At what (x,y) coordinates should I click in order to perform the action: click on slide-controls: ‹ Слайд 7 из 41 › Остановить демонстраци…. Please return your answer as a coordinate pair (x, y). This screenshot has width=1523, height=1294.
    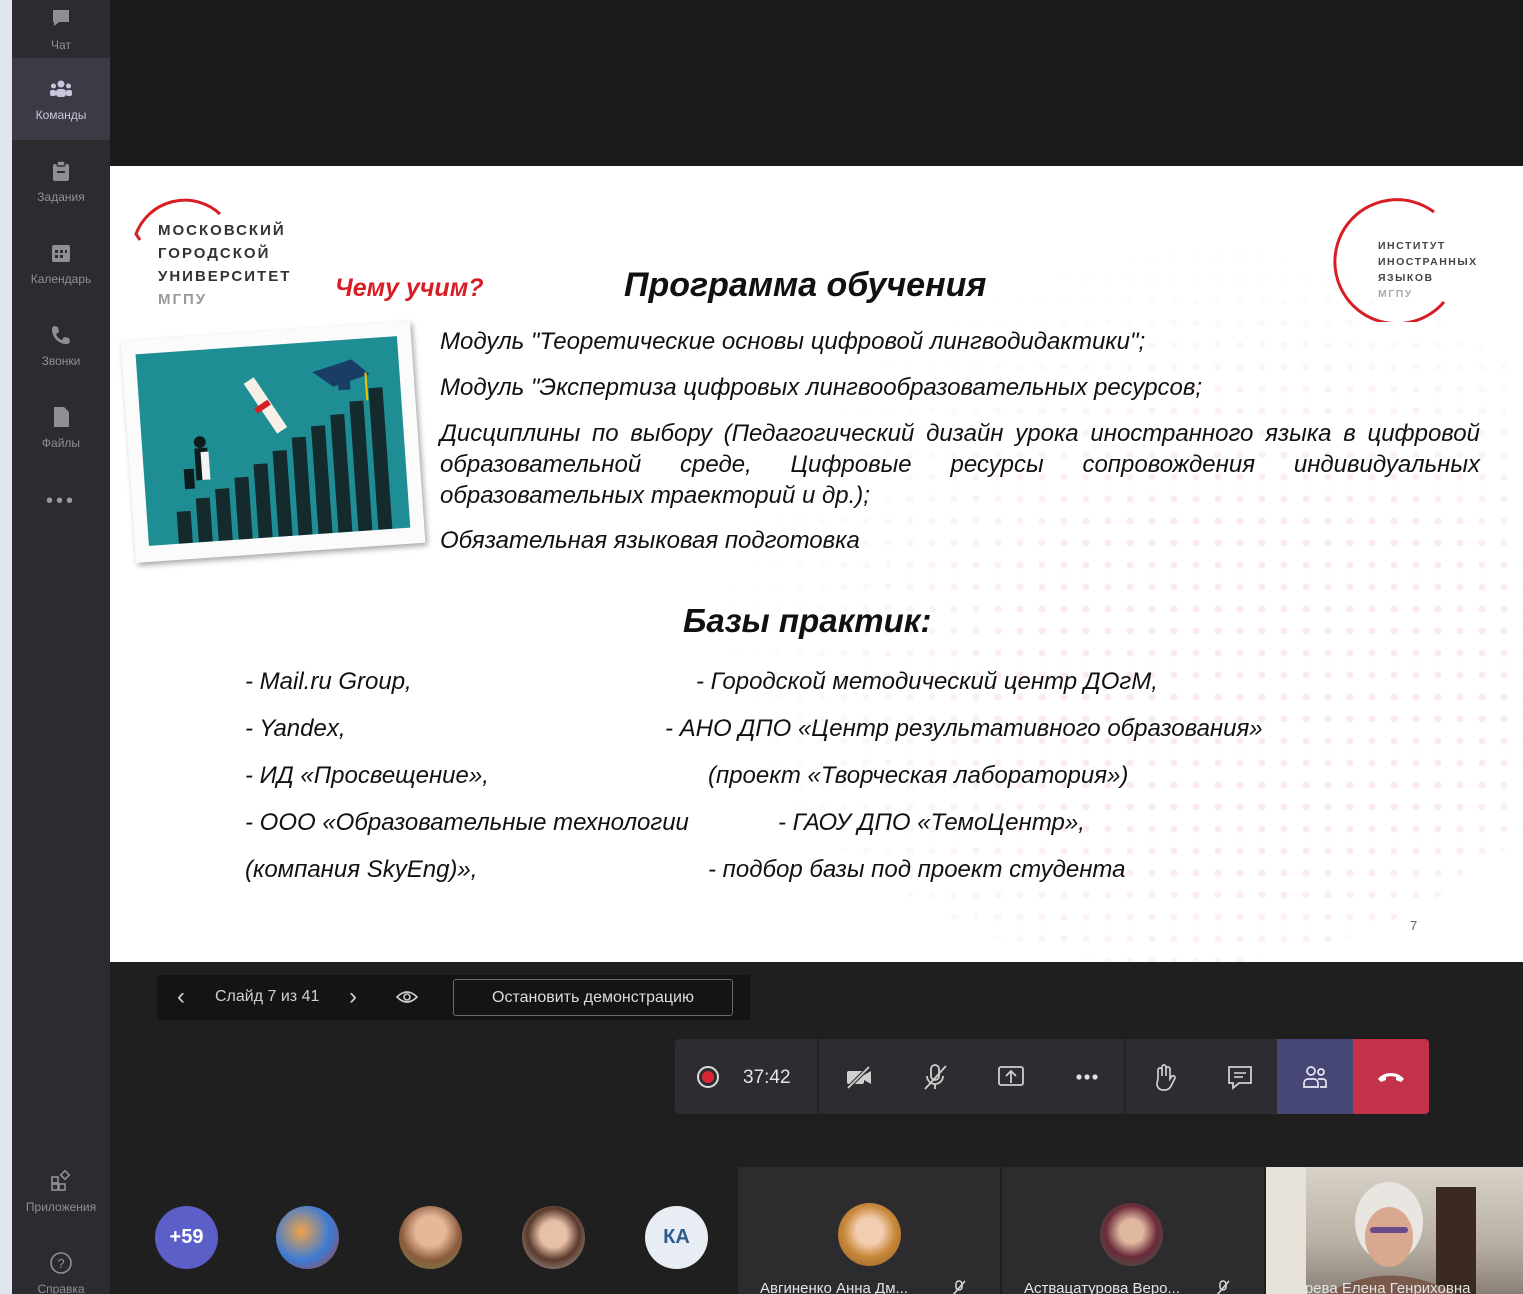
    Looking at the image, I should click on (453, 997).